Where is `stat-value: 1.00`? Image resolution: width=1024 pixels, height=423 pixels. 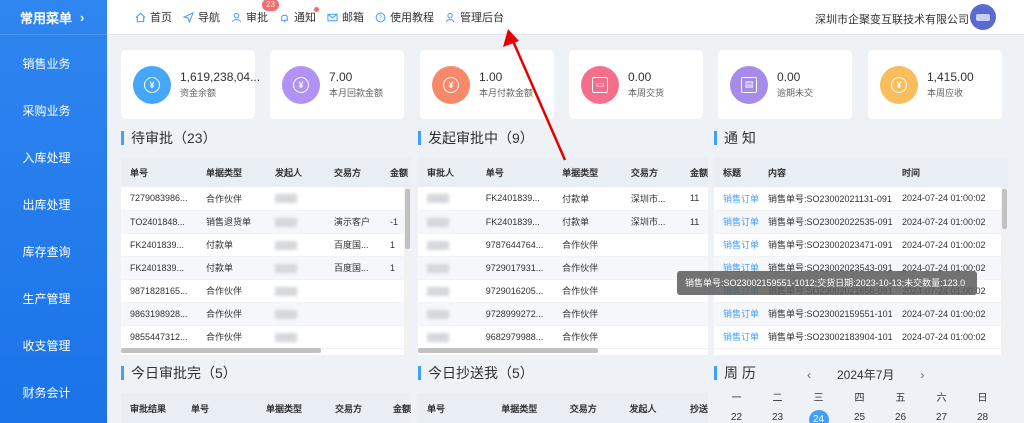
stat-value: 1.00 is located at coordinates (491, 77).